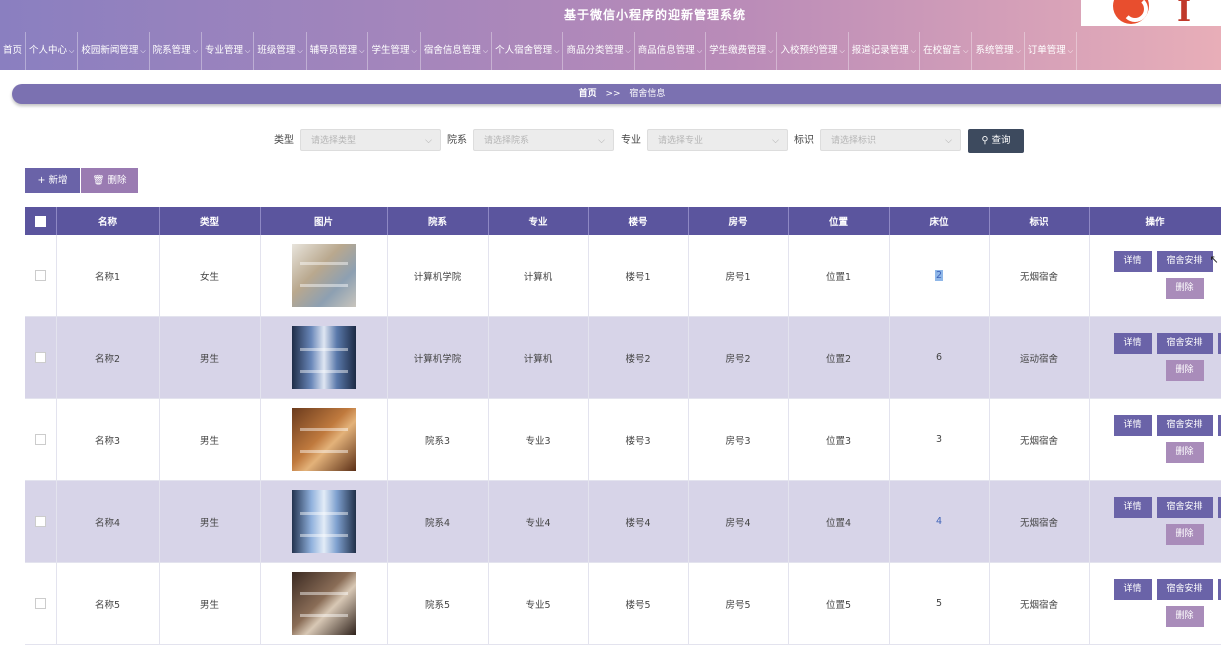  I want to click on col-actions: 操作, so click(1155, 221).